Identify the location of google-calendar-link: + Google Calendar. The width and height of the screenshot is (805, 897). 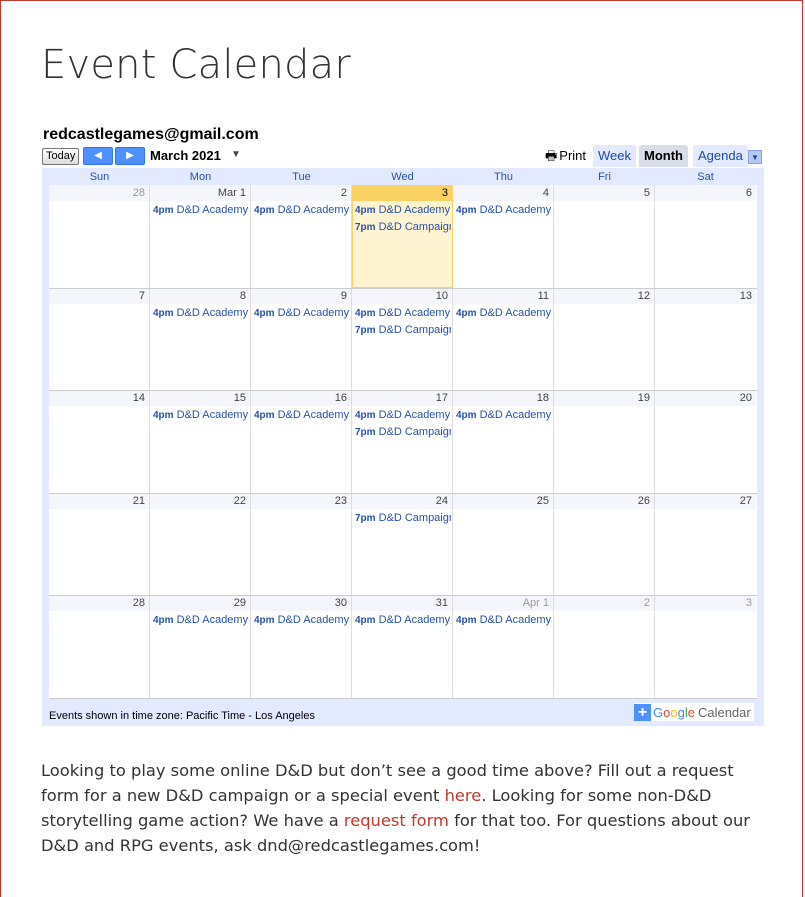
(694, 712).